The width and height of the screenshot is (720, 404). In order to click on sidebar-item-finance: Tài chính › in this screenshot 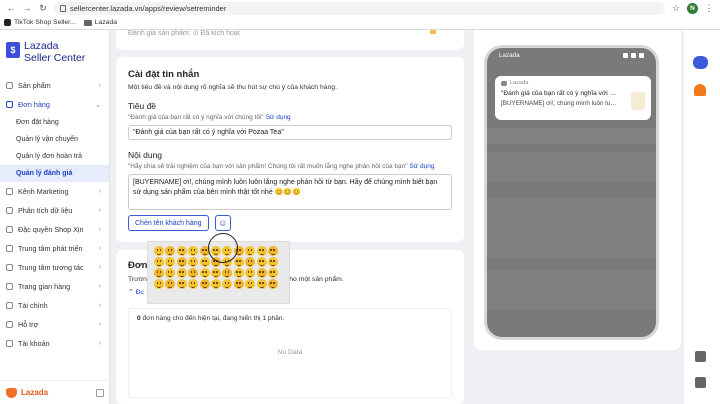, I will do `click(54, 305)`.